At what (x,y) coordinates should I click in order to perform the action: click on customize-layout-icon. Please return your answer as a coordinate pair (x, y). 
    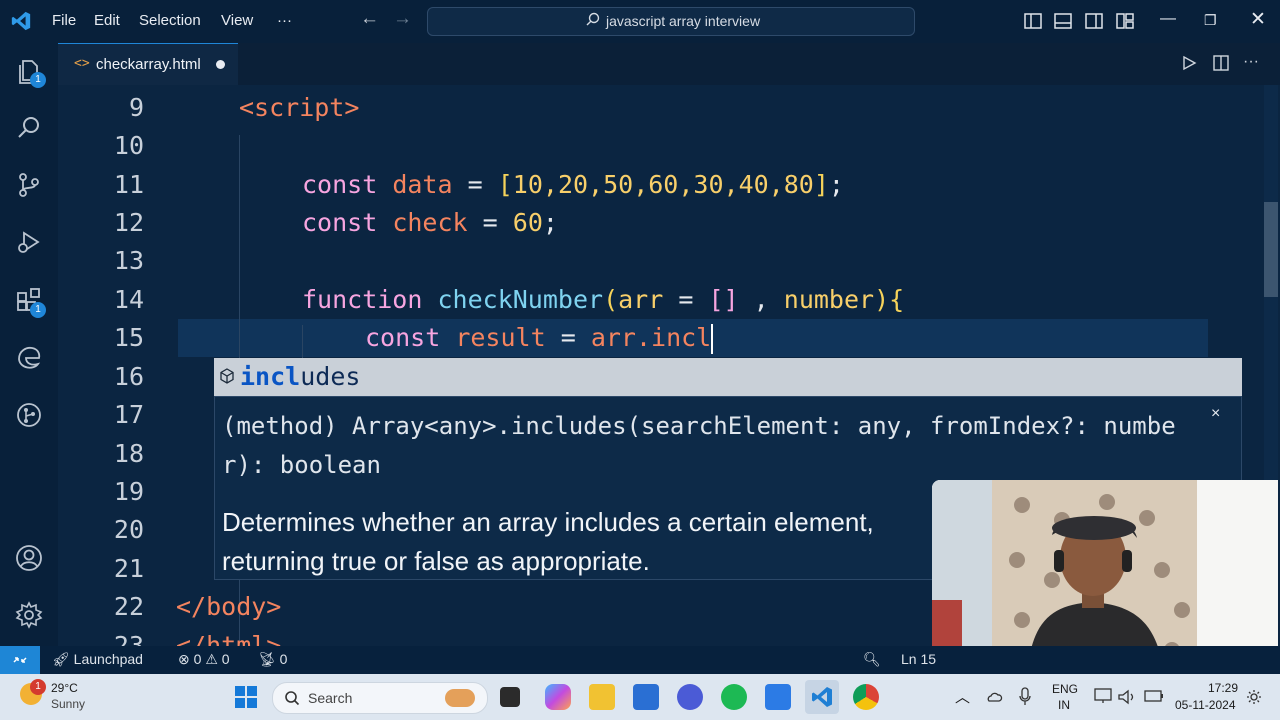
    Looking at the image, I should click on (1125, 21).